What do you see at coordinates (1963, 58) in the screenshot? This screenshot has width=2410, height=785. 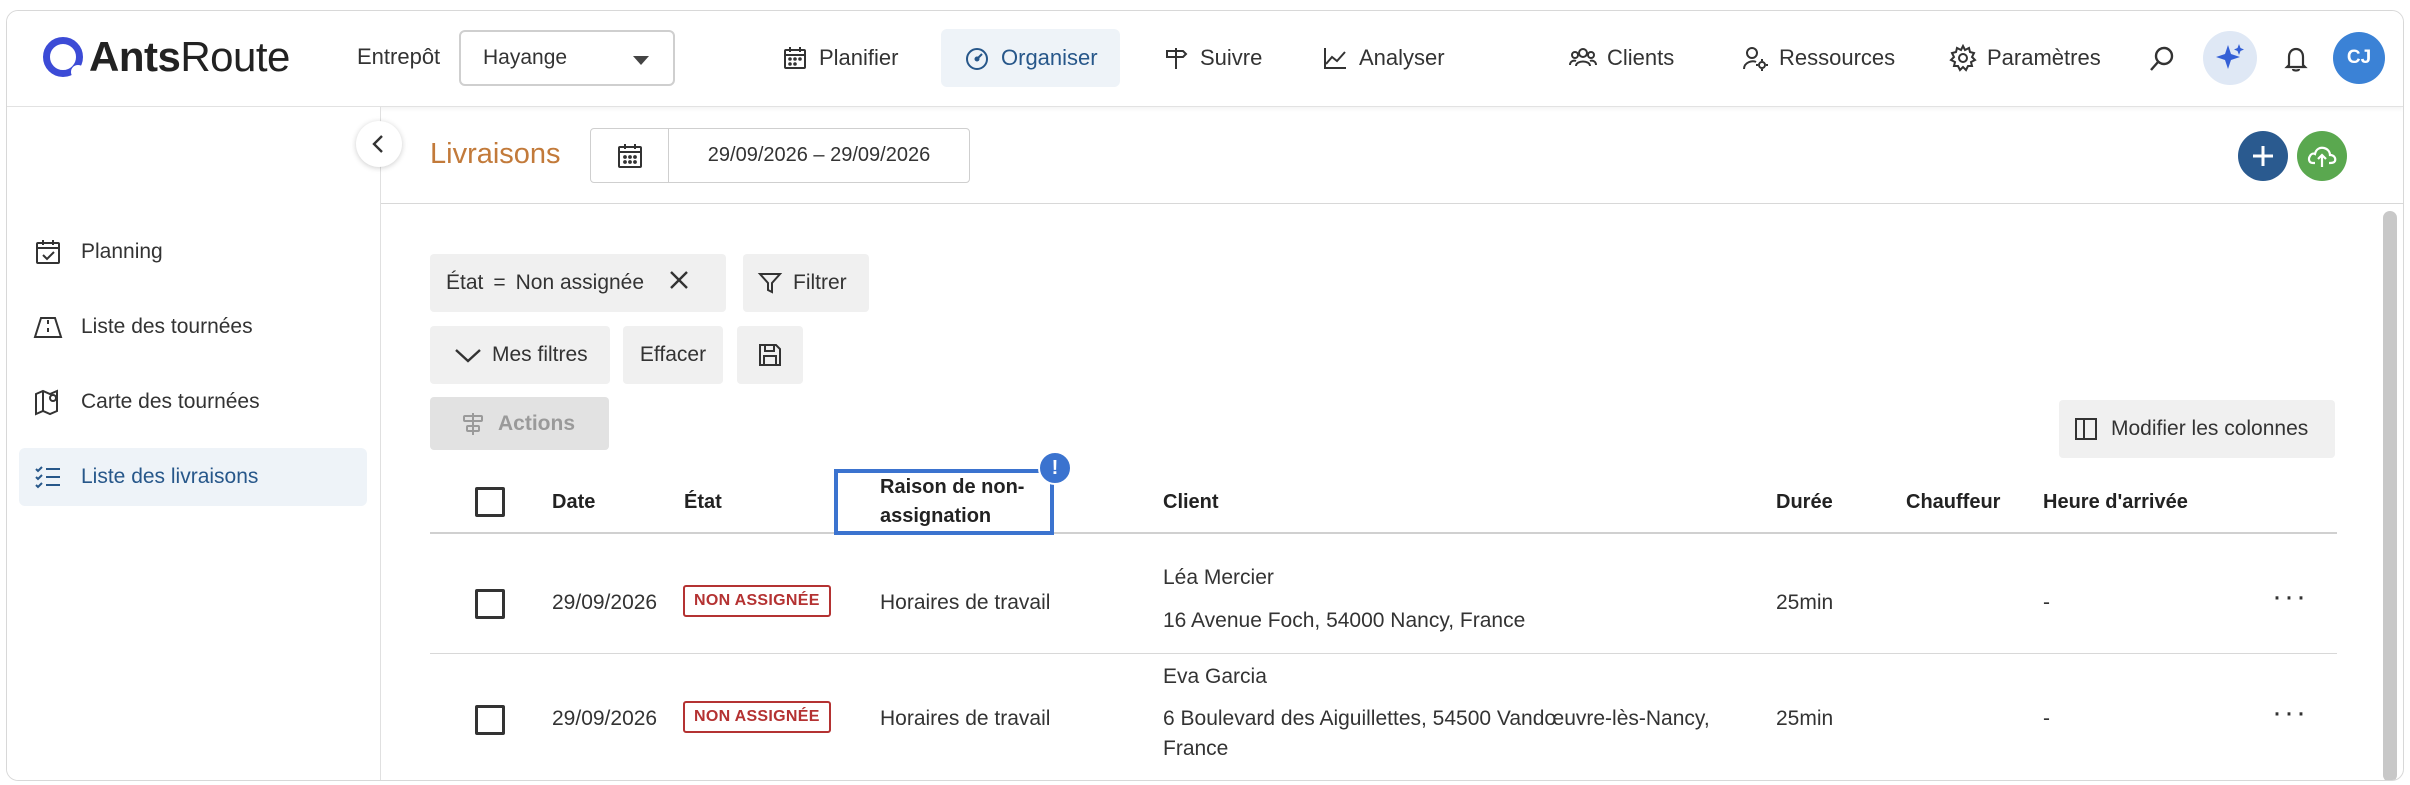 I see `gear-icon` at bounding box center [1963, 58].